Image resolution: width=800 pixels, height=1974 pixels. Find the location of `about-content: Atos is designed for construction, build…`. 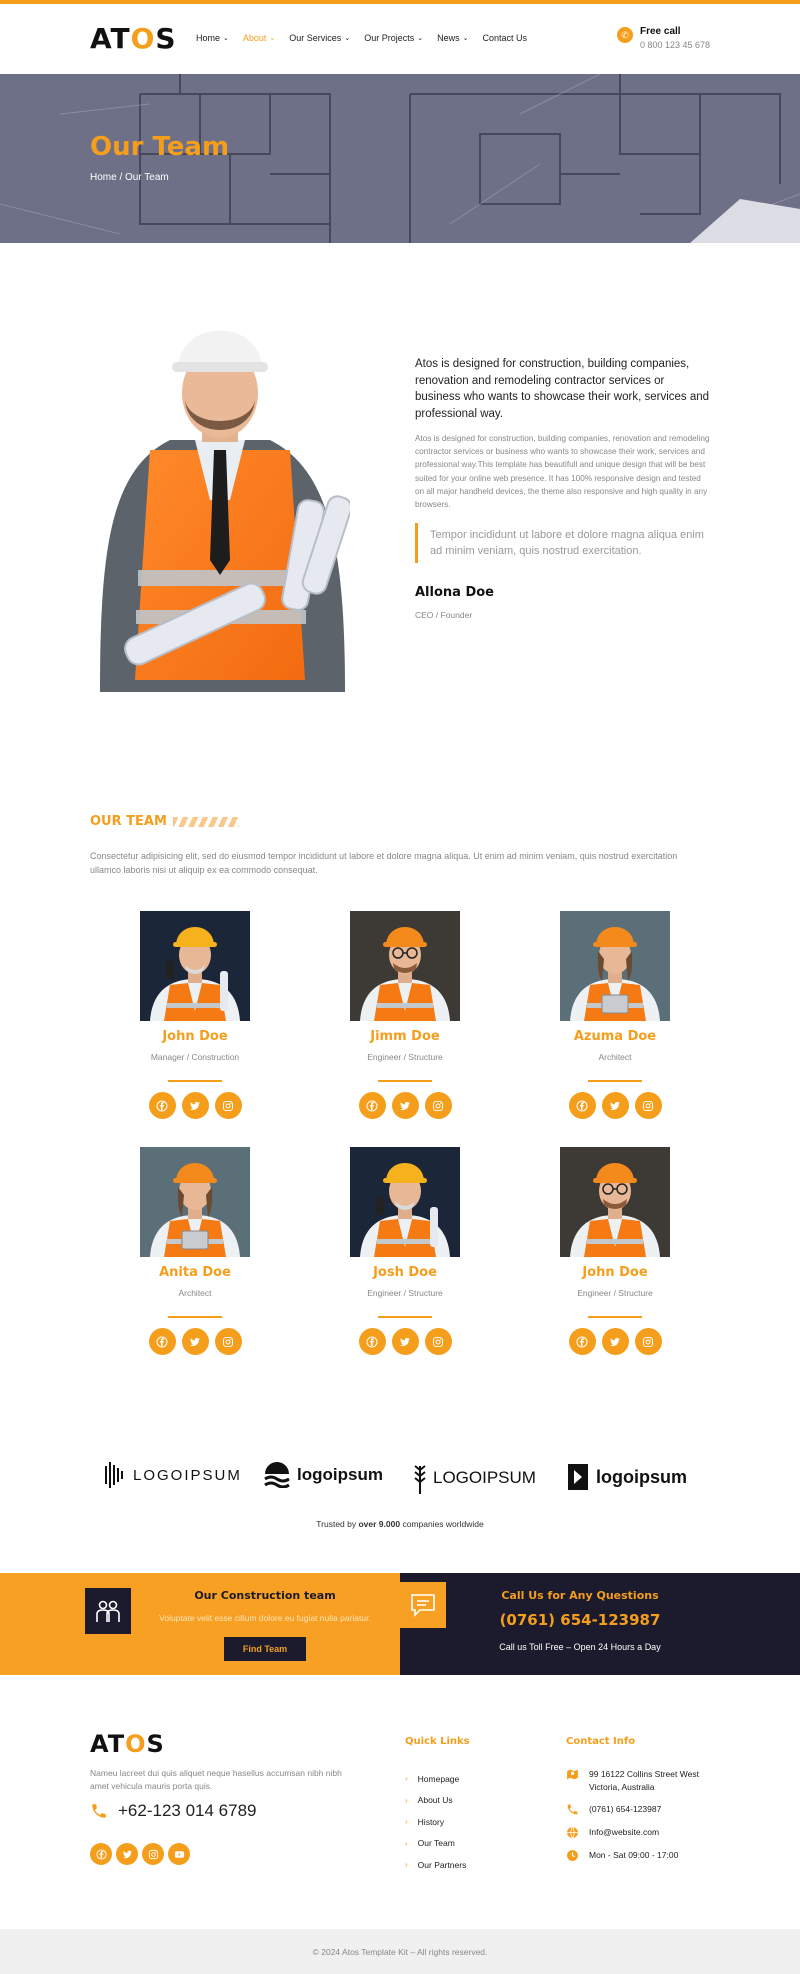

about-content: Atos is designed for construction, build… is located at coordinates (562, 488).